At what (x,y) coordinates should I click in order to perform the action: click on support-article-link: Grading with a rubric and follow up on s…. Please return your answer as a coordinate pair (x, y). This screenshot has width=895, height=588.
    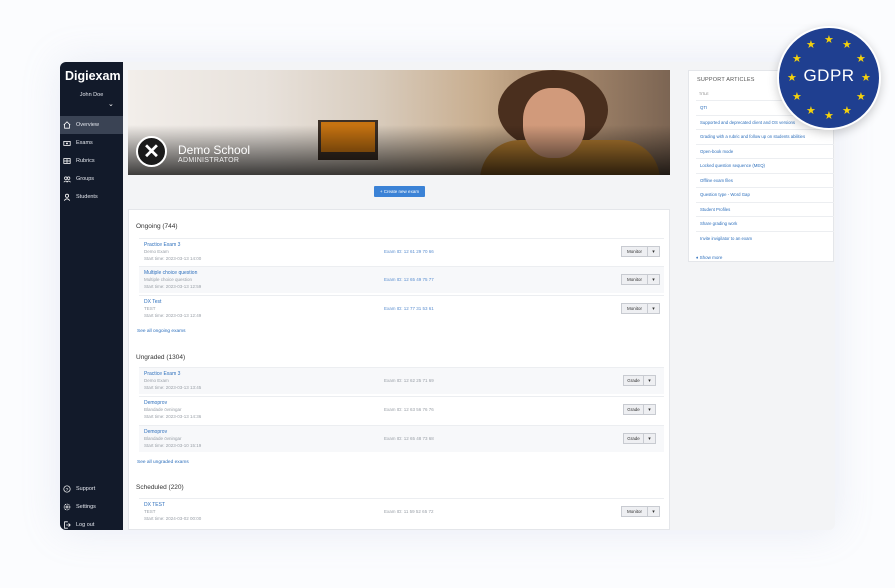
    Looking at the image, I should click on (765, 136).